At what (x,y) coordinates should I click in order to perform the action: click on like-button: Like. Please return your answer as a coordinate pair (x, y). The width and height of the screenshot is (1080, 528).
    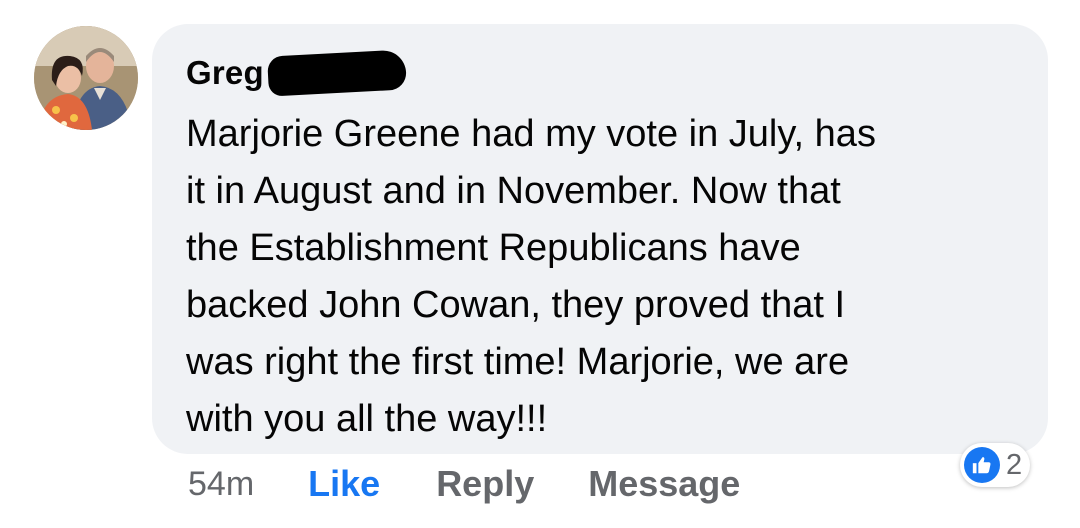
    Looking at the image, I should click on (344, 484).